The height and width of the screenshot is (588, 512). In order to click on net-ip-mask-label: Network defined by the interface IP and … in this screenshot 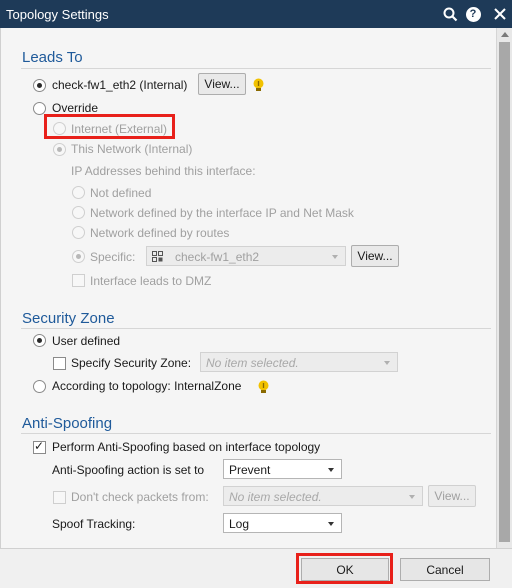, I will do `click(222, 213)`.